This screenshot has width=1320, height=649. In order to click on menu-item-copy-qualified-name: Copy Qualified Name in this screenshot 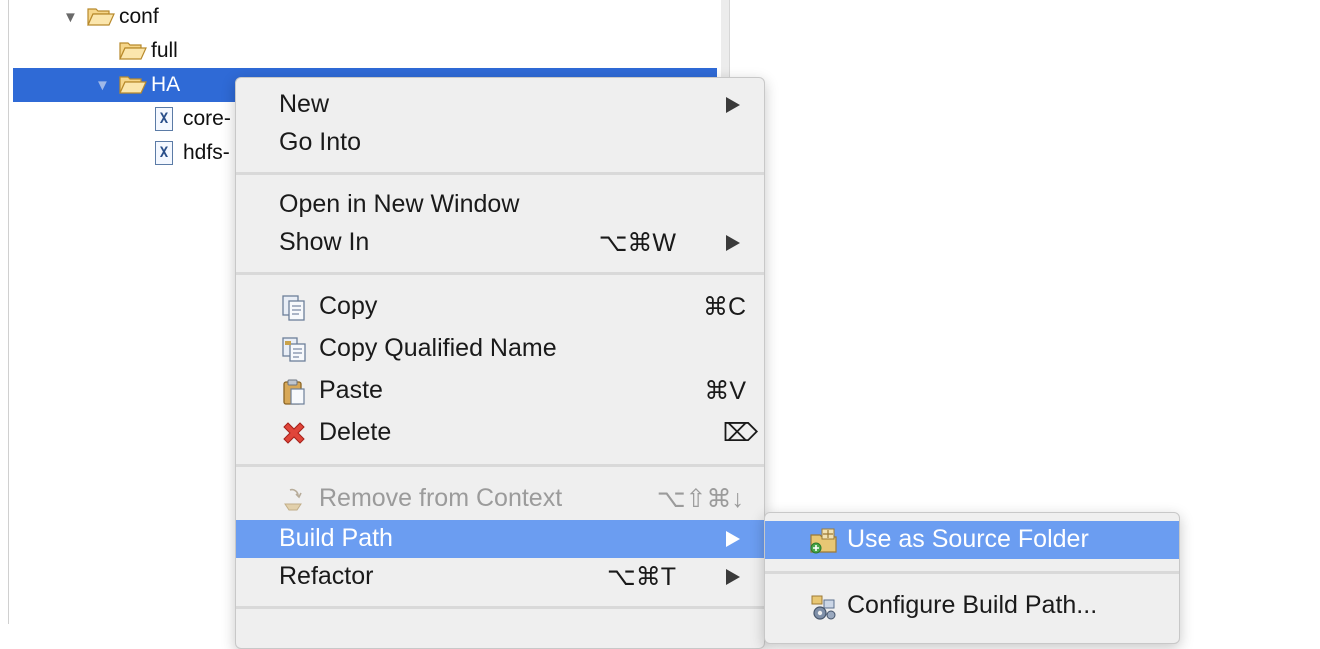, I will do `click(500, 349)`.